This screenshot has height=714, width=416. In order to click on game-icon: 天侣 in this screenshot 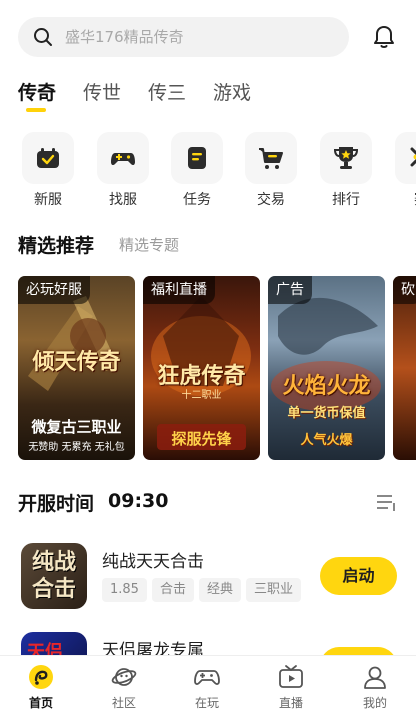, I will do `click(54, 643)`.